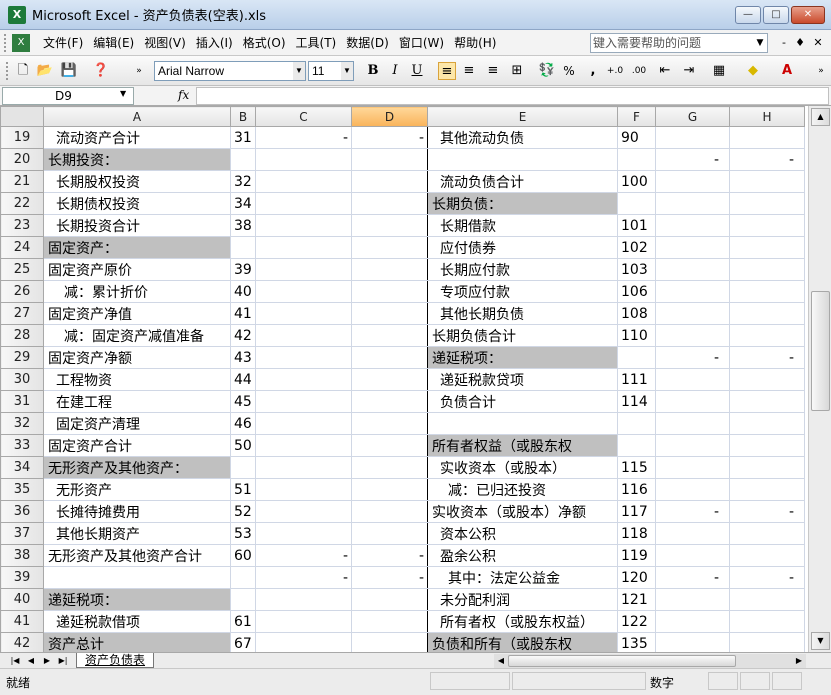 Image resolution: width=831 pixels, height=695 pixels. Describe the element at coordinates (679, 43) in the screenshot. I see `help-search-input: 键入需要帮助的问题` at that location.